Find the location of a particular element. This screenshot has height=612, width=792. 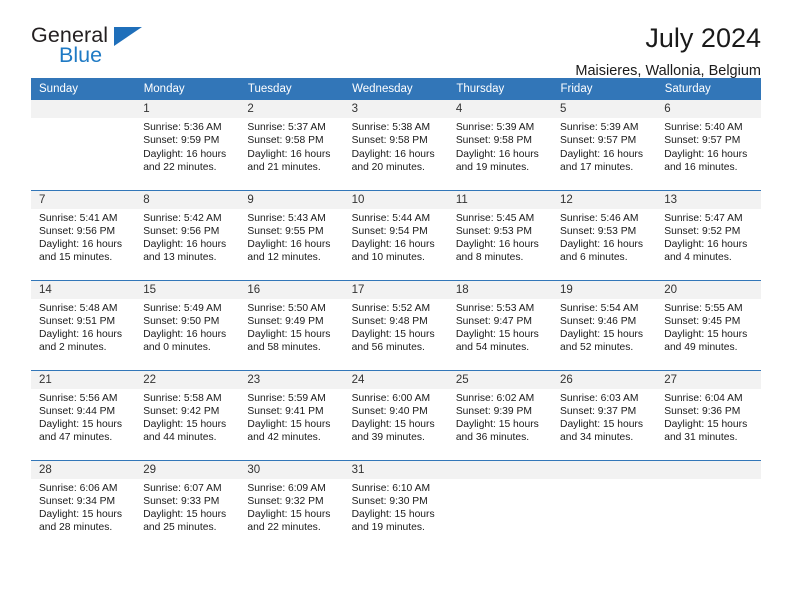

sunrise-text: Sunrise: 5:39 AM is located at coordinates (599, 127).